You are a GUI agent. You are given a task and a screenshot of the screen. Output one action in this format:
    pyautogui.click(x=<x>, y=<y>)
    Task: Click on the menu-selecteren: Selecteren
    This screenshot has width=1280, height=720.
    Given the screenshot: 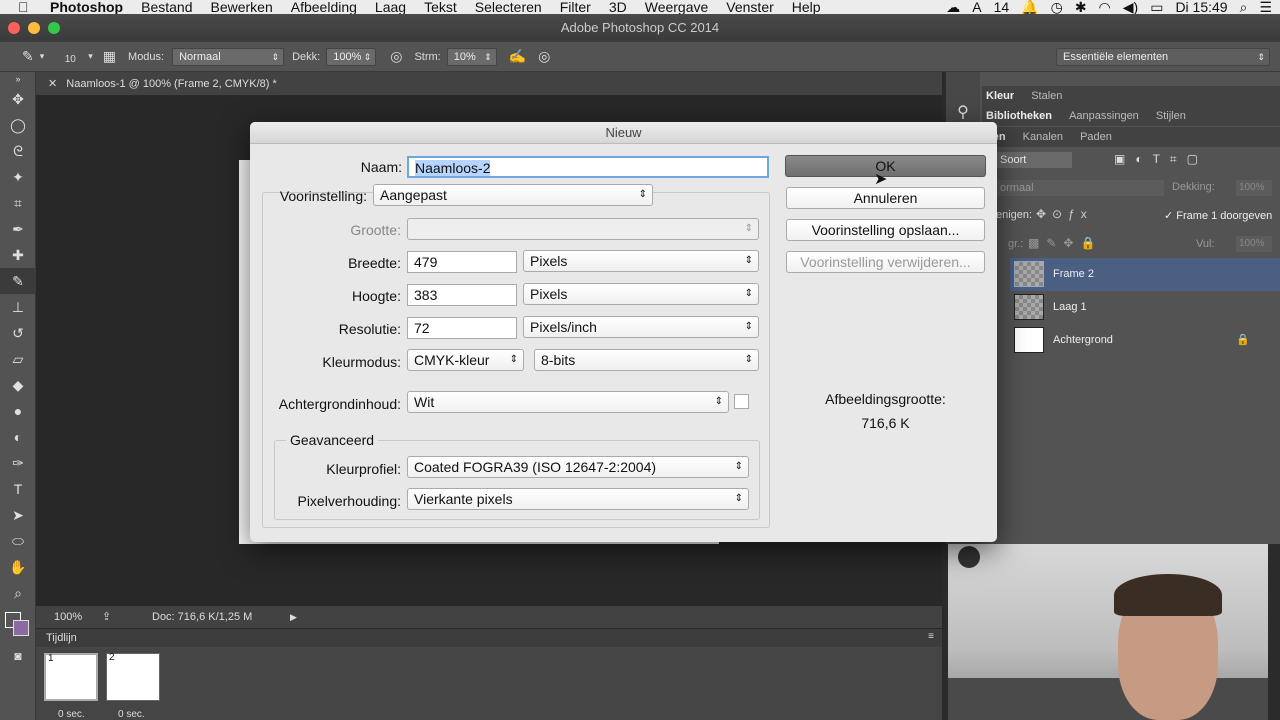 What is the action you would take?
    pyautogui.click(x=508, y=7)
    